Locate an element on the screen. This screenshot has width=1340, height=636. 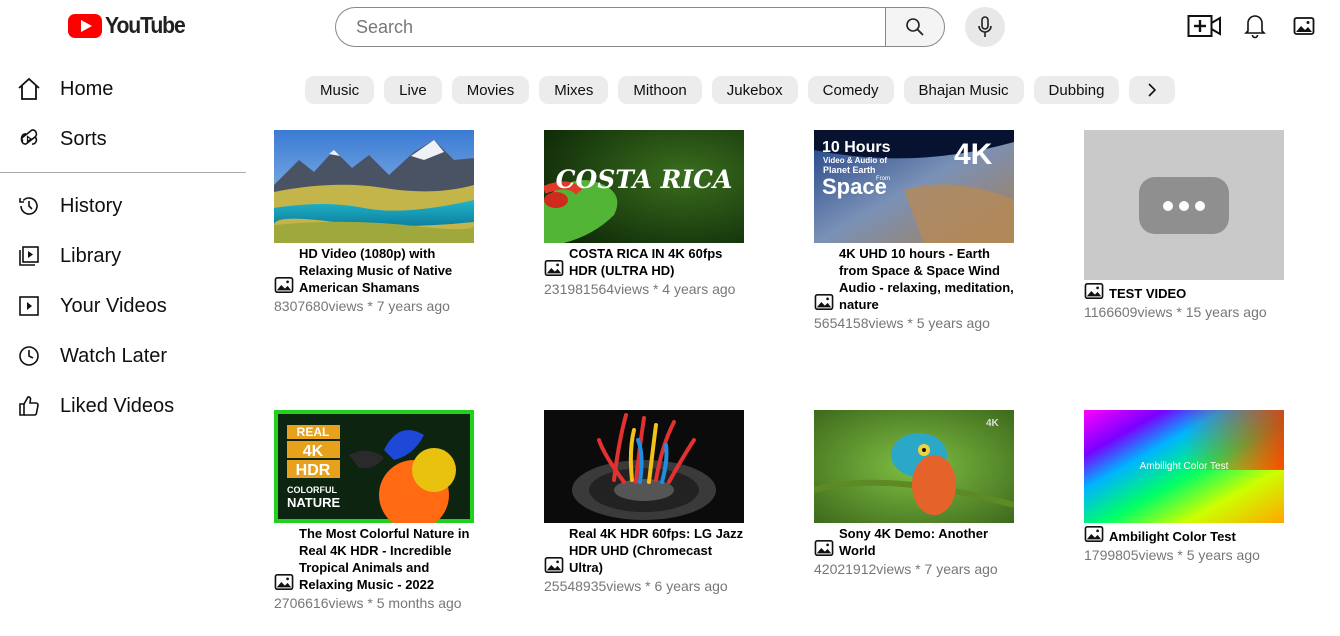
sidebar-item-label: Watch Later is located at coordinates (114, 355).